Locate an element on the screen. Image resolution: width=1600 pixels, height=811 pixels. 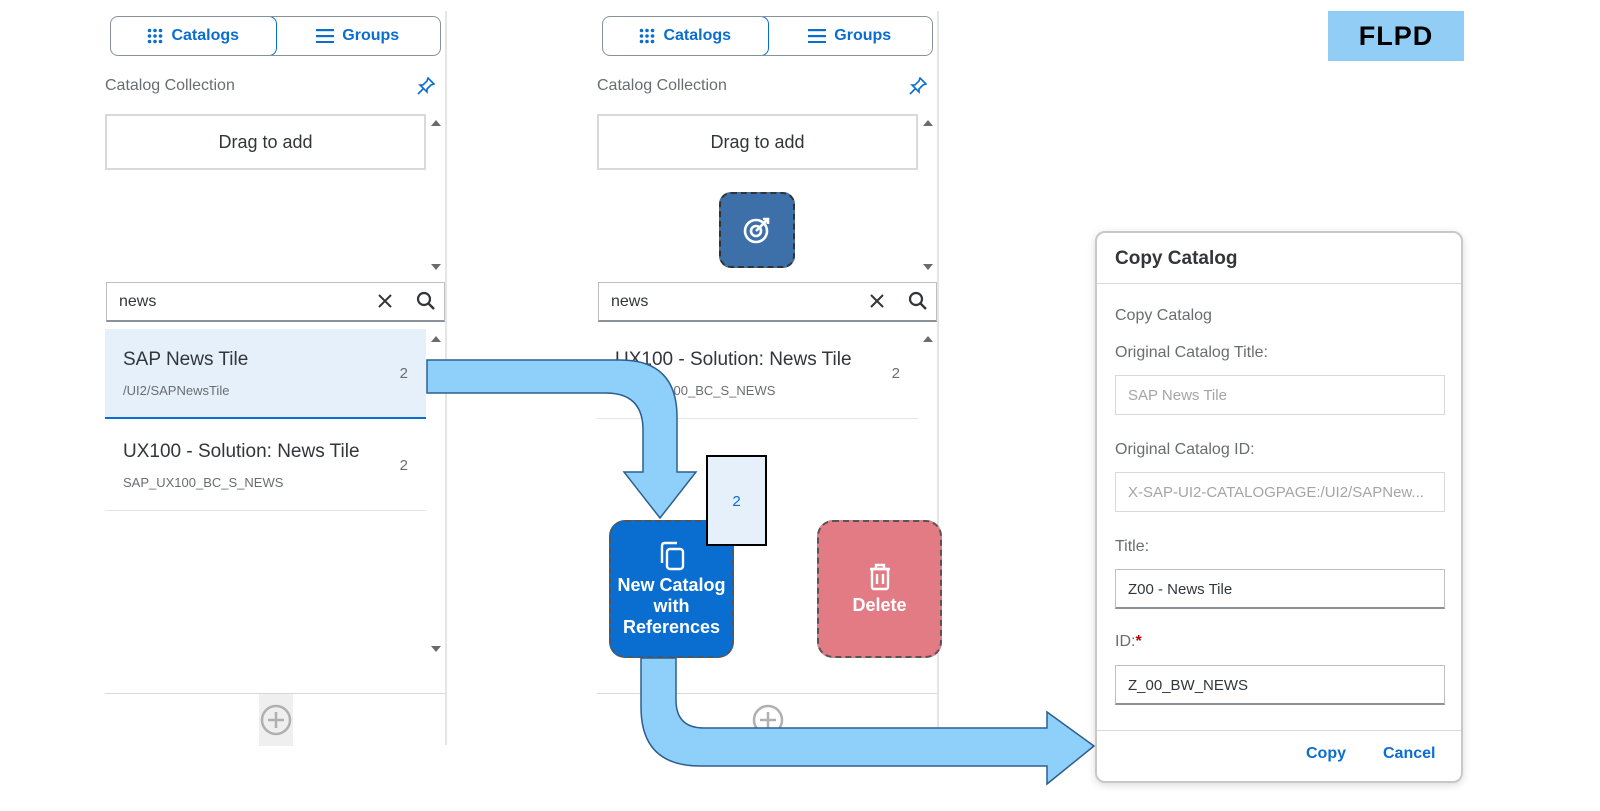
original-title-value: SAP News Tile is located at coordinates (1177, 395).